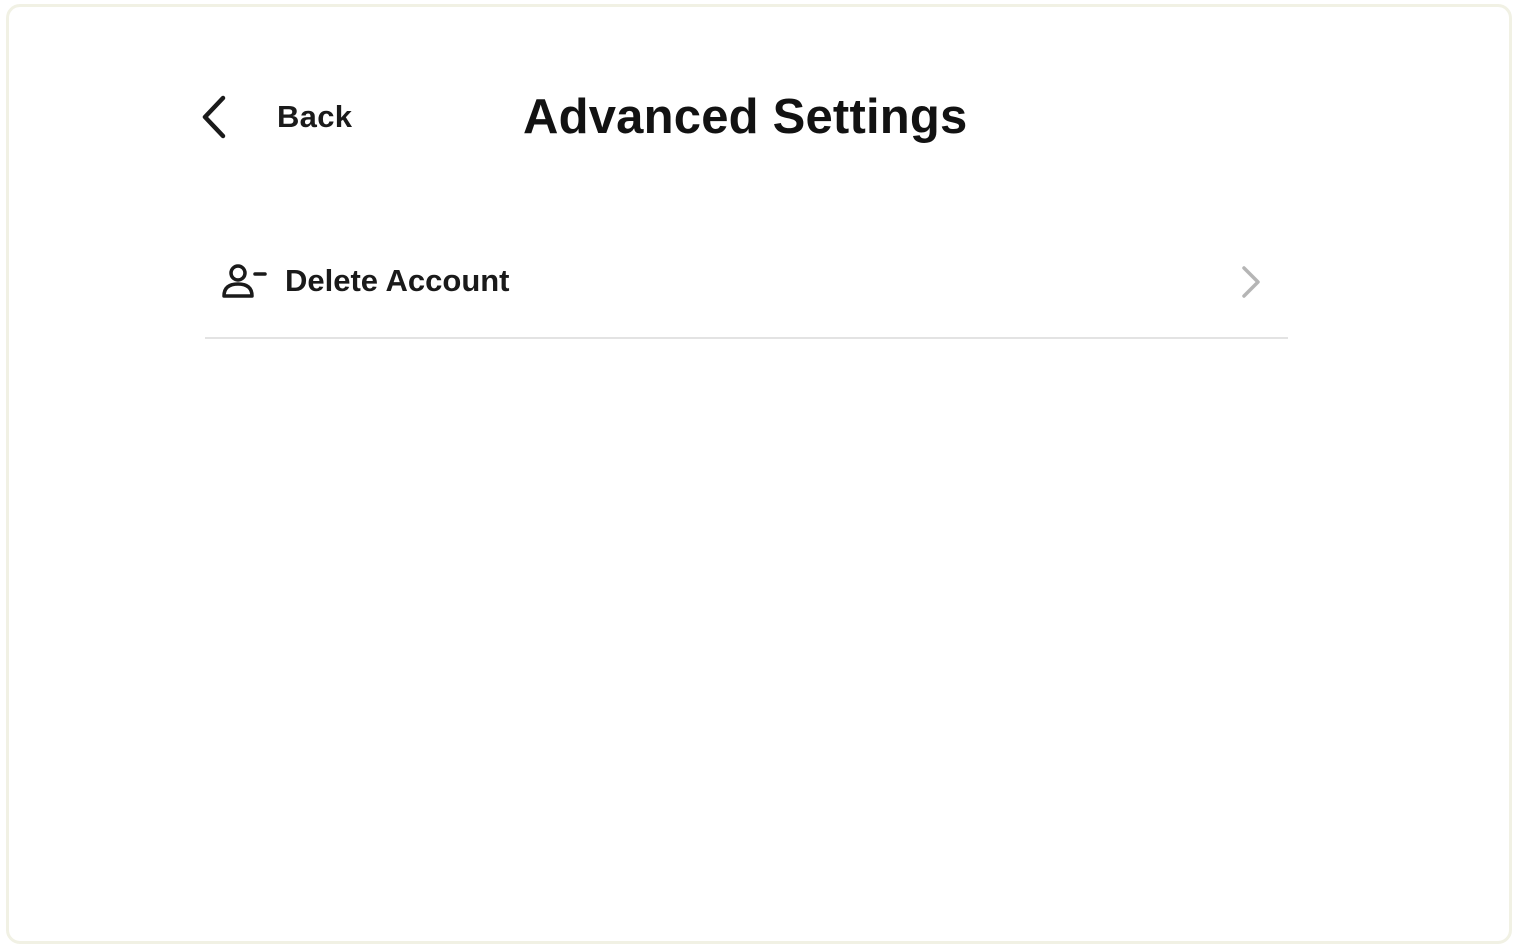  Describe the element at coordinates (275, 117) in the screenshot. I see `back-button: Back` at that location.